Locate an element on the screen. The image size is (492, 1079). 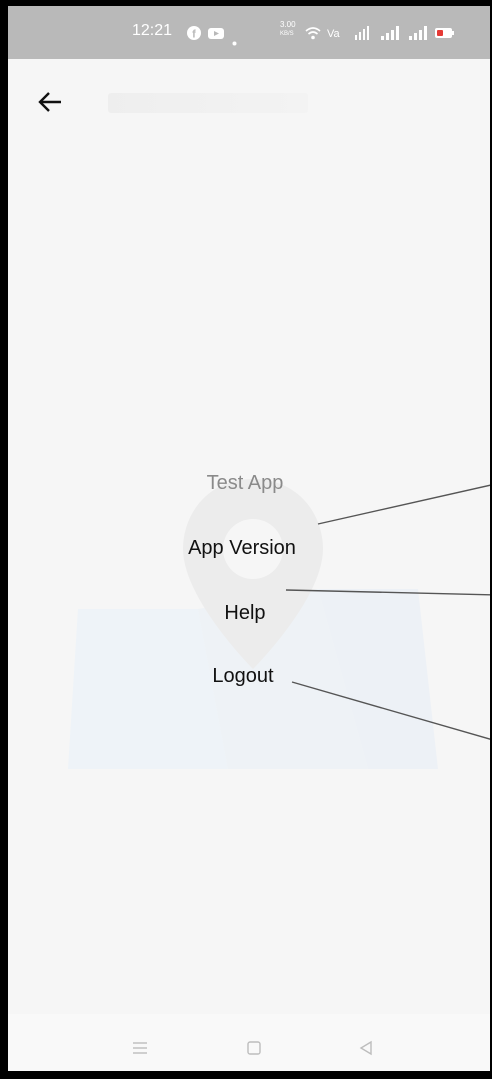
back-triangle-icon is located at coordinates (365, 1048).